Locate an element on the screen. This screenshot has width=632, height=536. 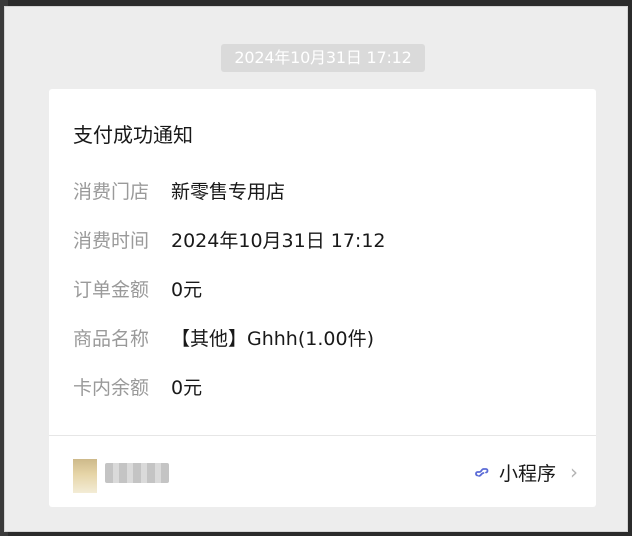
mini-program-label: 小程序 is located at coordinates (527, 473).